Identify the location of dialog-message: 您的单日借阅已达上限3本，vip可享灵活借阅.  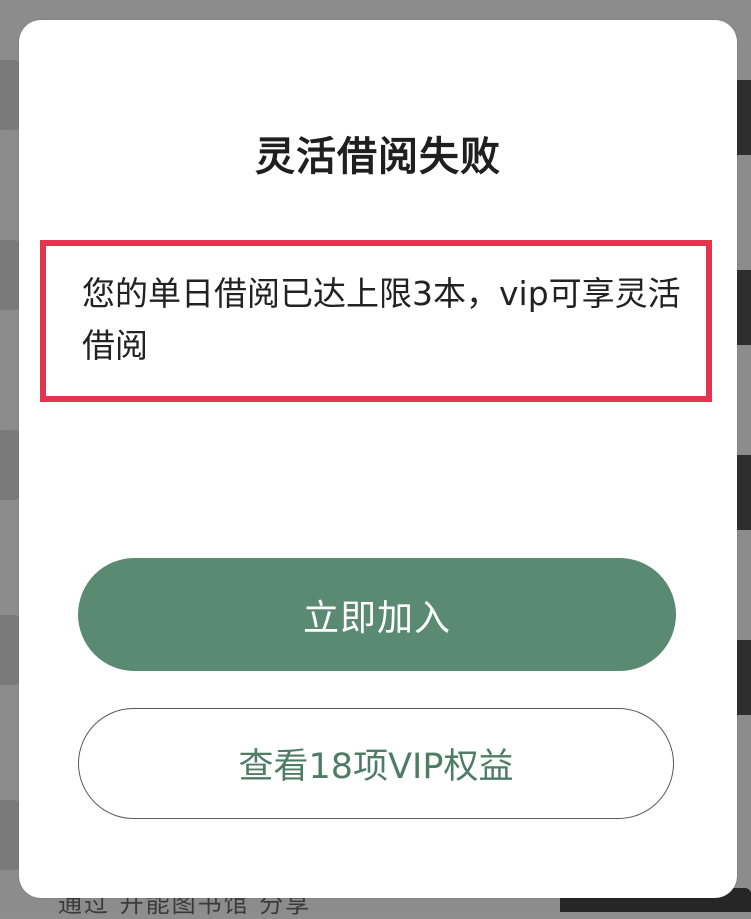
(381, 319).